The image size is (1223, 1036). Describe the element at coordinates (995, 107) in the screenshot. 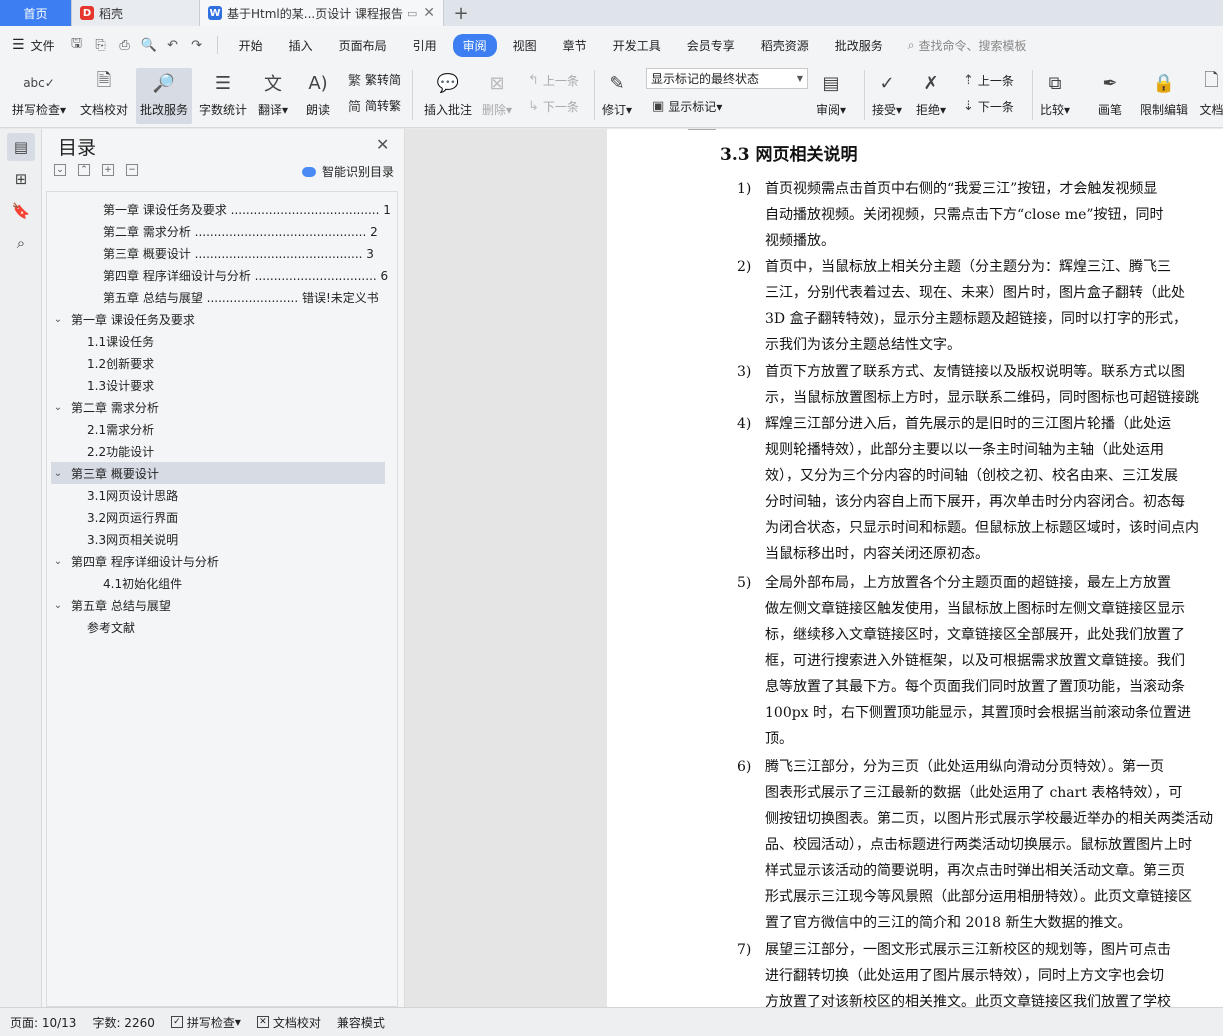

I see `next-change-label: 下一条` at that location.